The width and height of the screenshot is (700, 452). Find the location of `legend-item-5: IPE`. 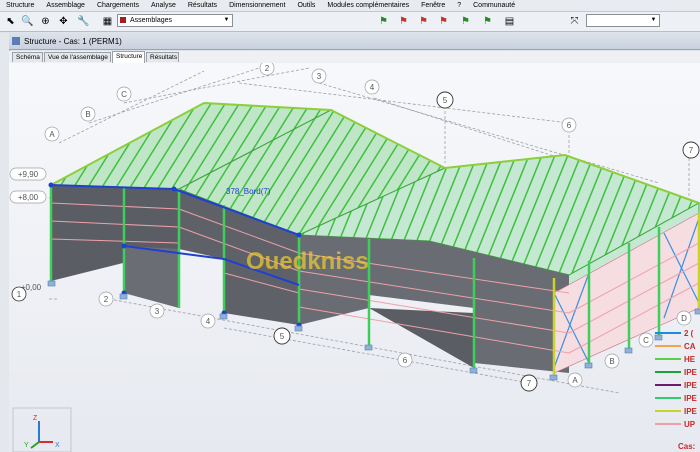

legend-item-5: IPE is located at coordinates (691, 385).